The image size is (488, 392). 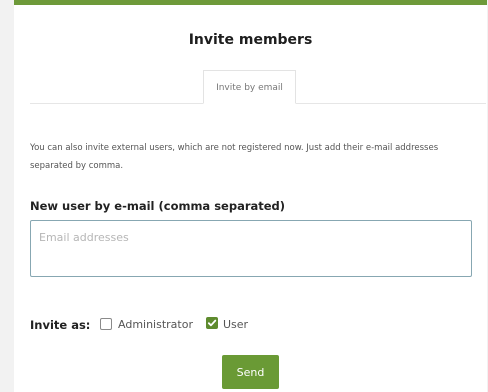 What do you see at coordinates (235, 324) in the screenshot?
I see `user-option-label: User` at bounding box center [235, 324].